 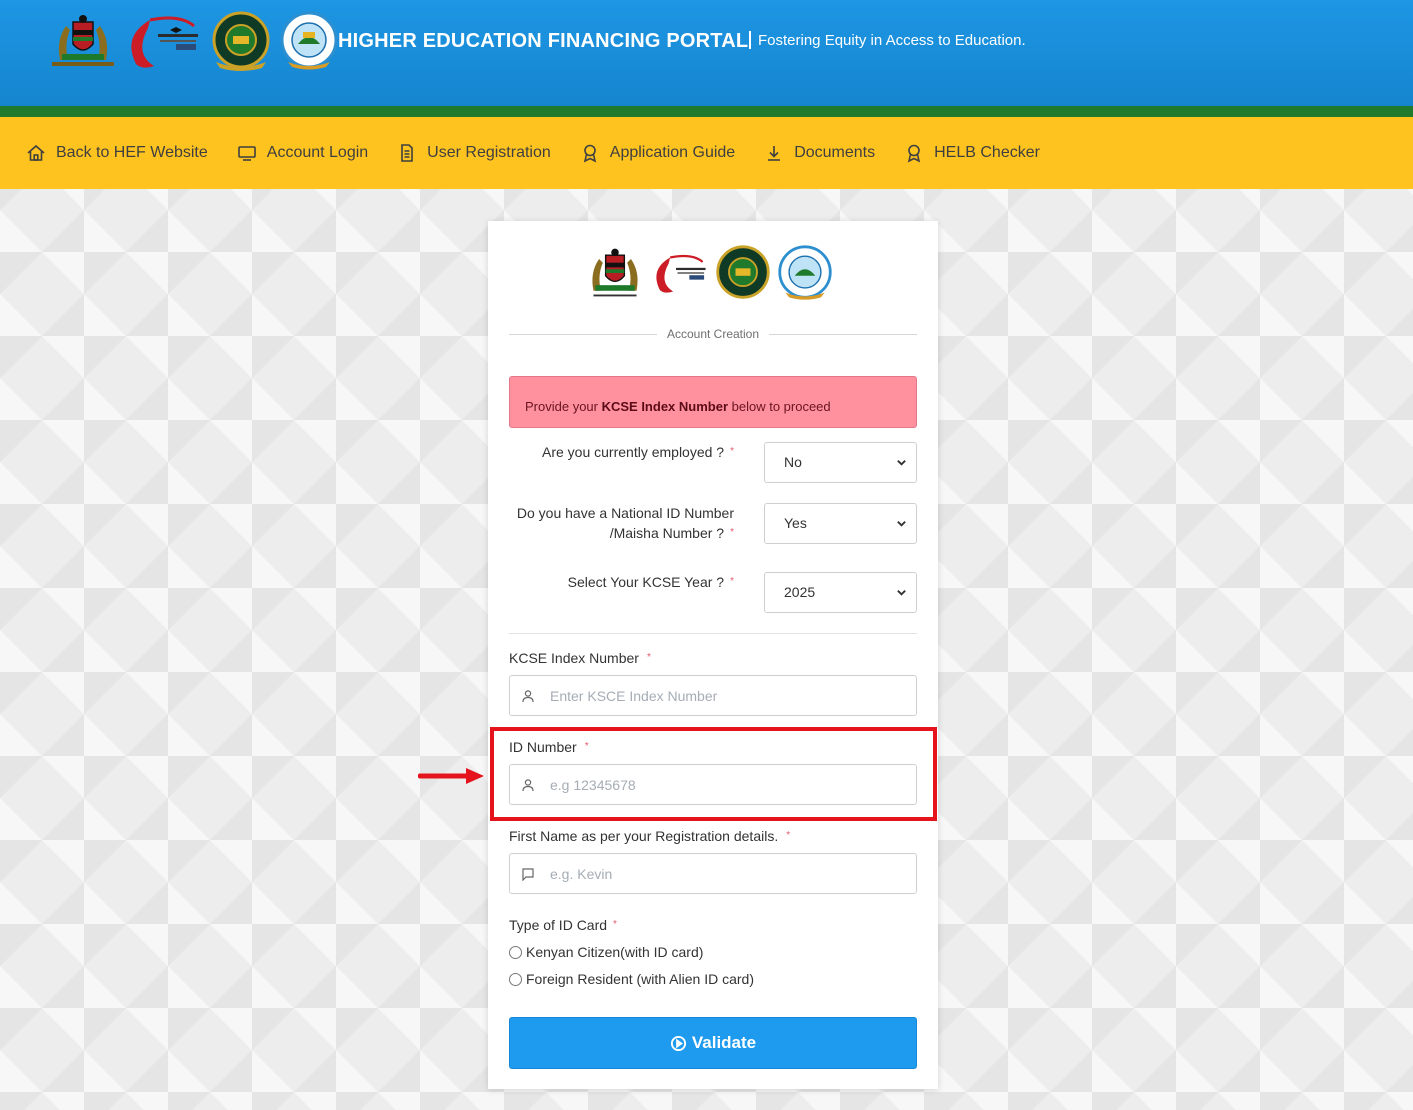 What do you see at coordinates (835, 152) in the screenshot?
I see `nav-item-label: Documents` at bounding box center [835, 152].